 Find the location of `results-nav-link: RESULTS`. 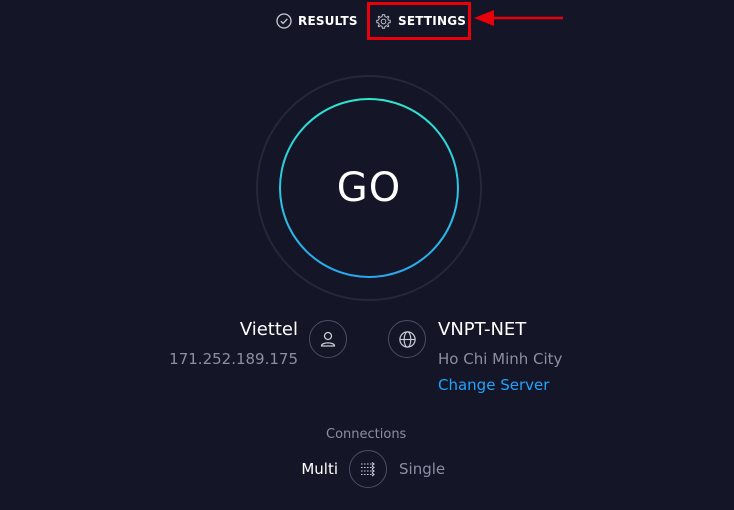

results-nav-link: RESULTS is located at coordinates (317, 21).